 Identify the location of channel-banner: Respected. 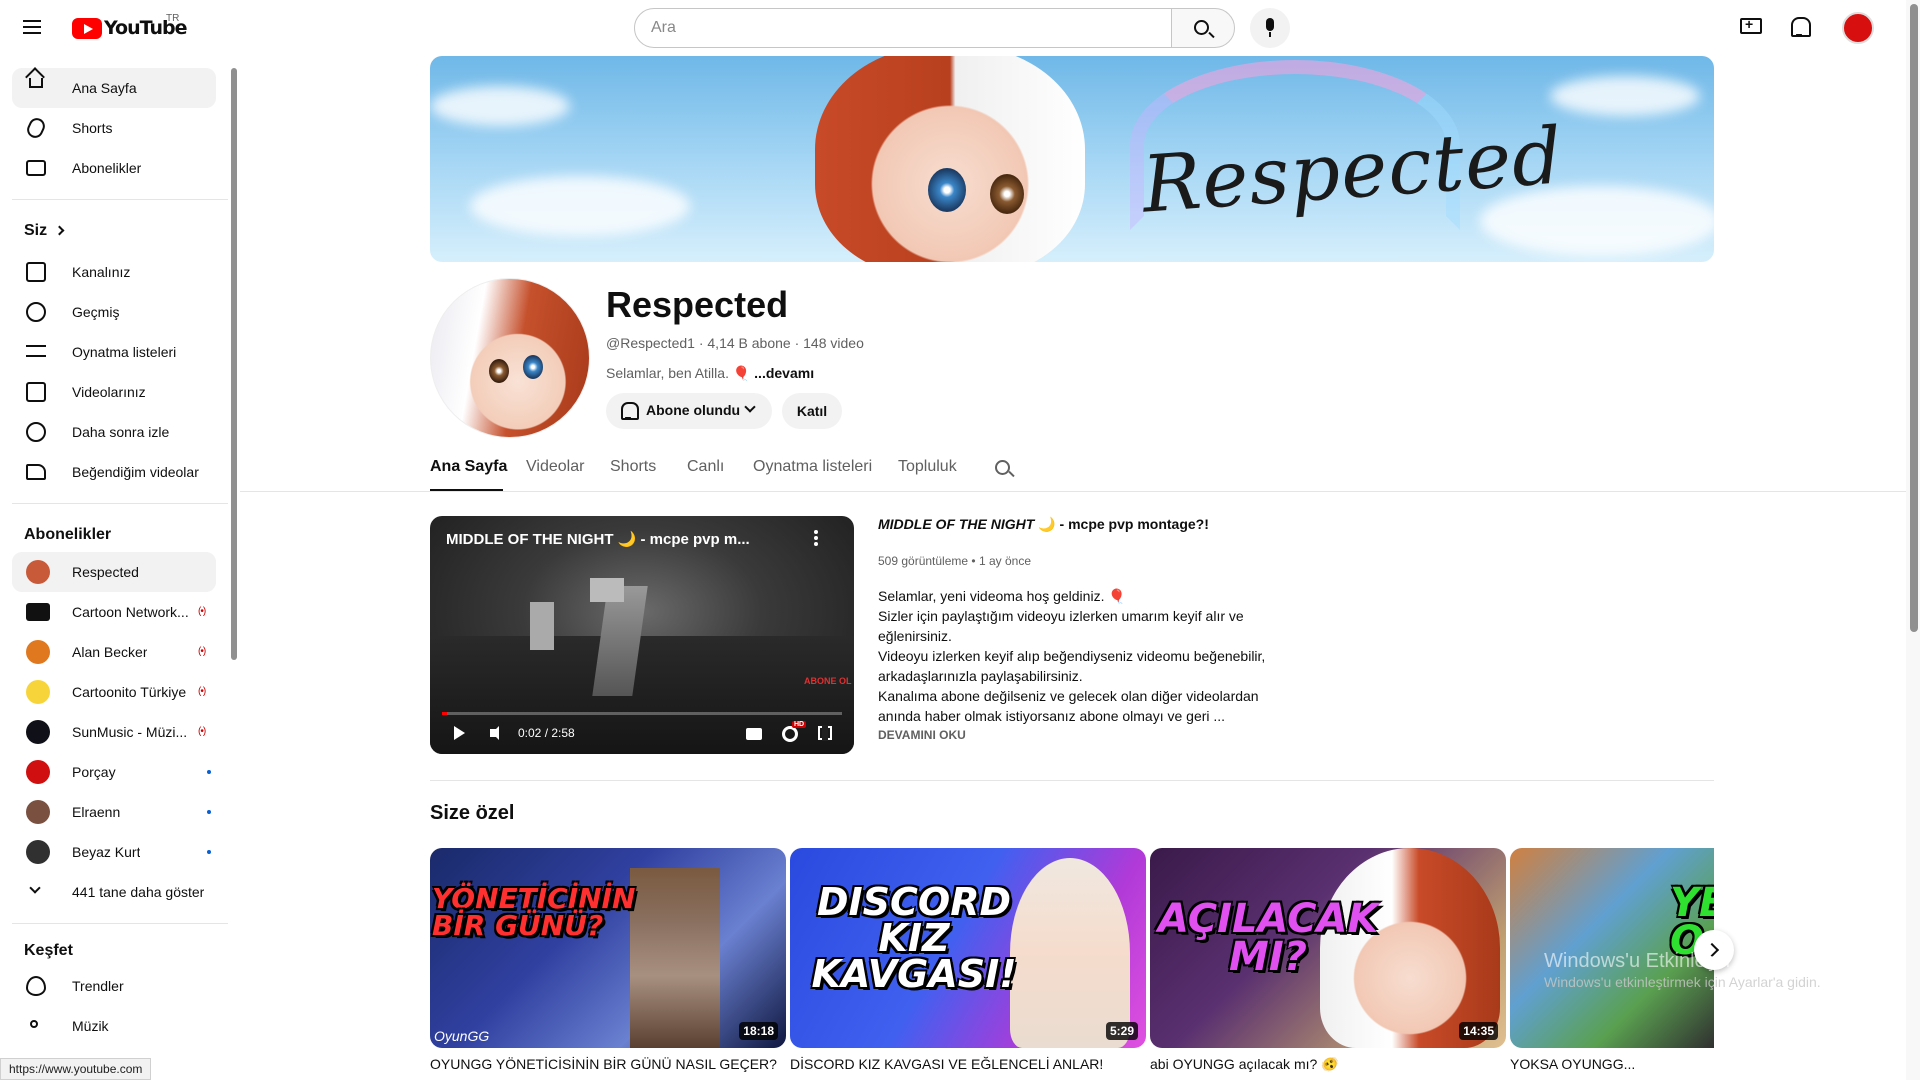
(1072, 159).